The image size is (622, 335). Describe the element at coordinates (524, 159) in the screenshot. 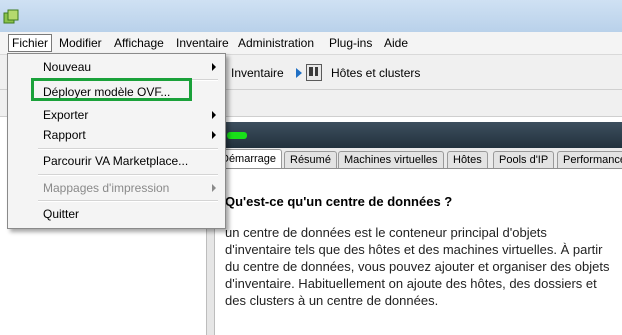

I see `tab-pools-ip: Pools d'IP` at that location.